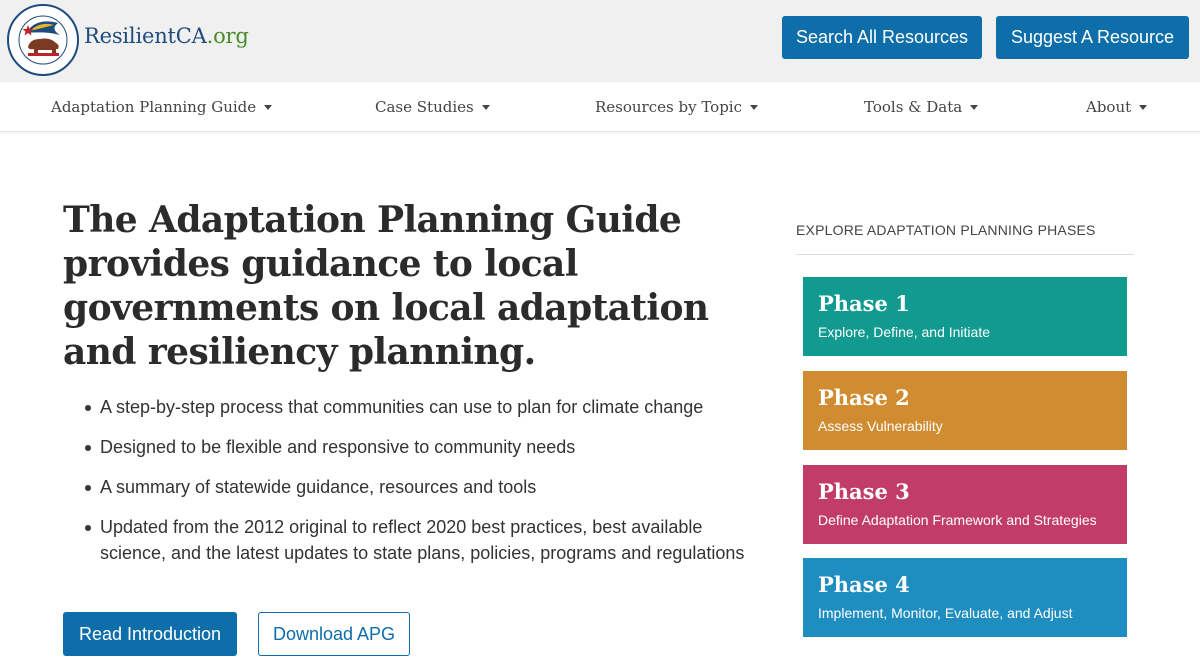  I want to click on nav-resources-by-topic: Resources by Topic, so click(676, 107).